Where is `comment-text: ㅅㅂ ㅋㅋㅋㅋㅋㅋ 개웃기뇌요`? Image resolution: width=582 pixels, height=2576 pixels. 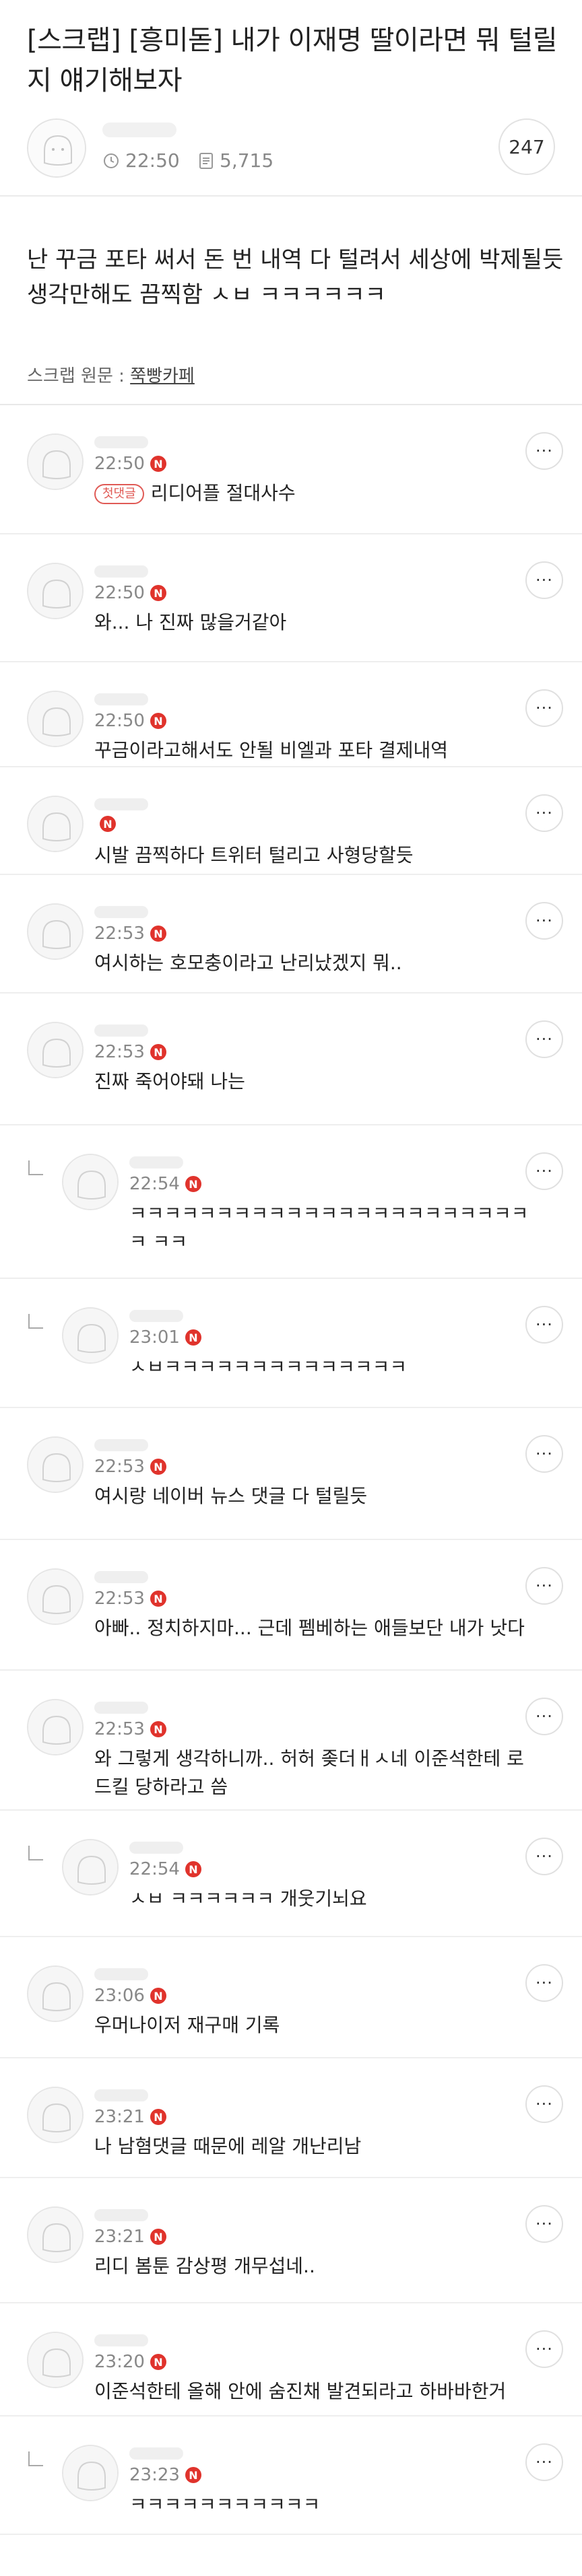
comment-text: ㅅㅂ ㅋㅋㅋㅋㅋㅋ 개웃기뇌요 is located at coordinates (330, 1899).